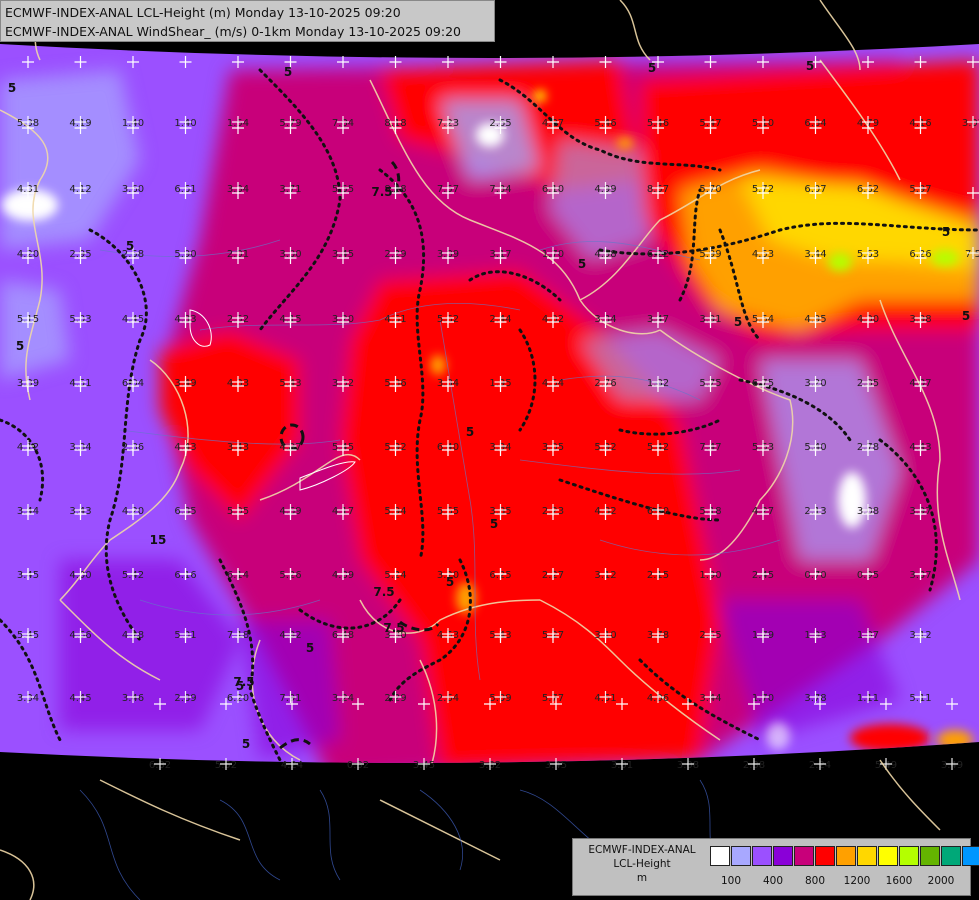  Describe the element at coordinates (840, 882) in the screenshot. I see `legend-ticks: 100 400 800 1200 1600 2000` at that location.